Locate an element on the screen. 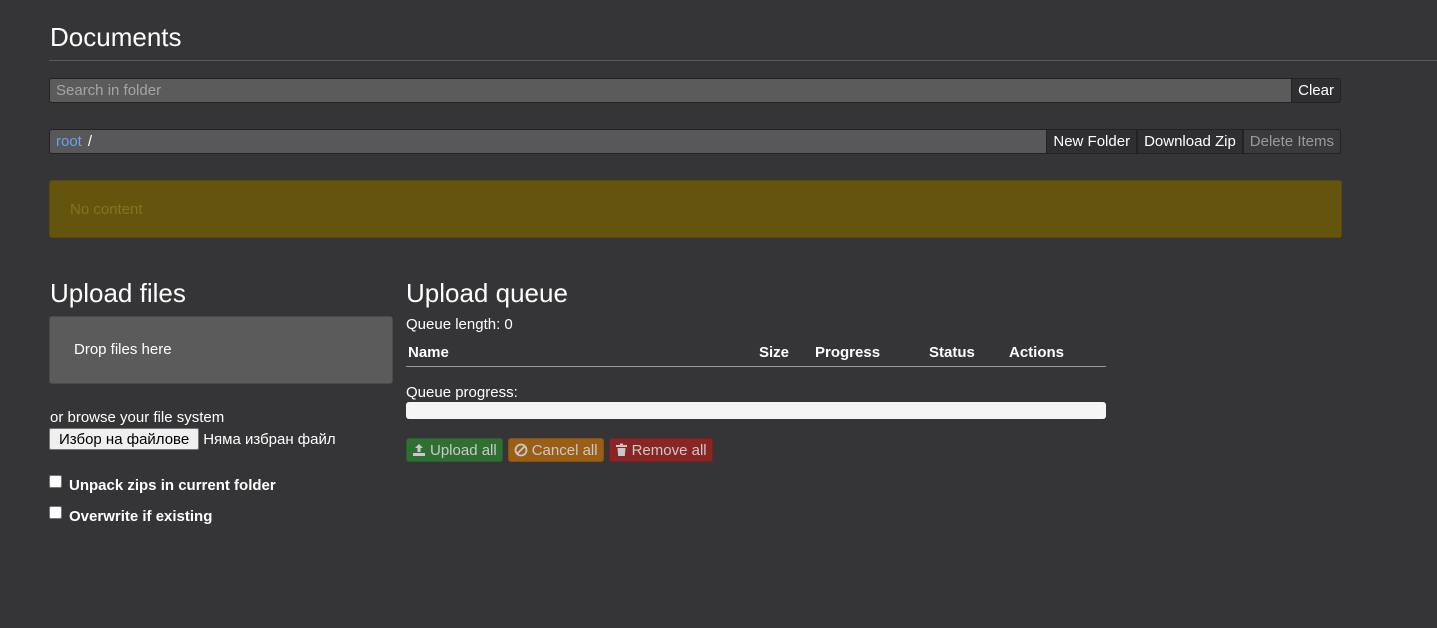 This screenshot has height=628, width=1437. search-input is located at coordinates (670, 90).